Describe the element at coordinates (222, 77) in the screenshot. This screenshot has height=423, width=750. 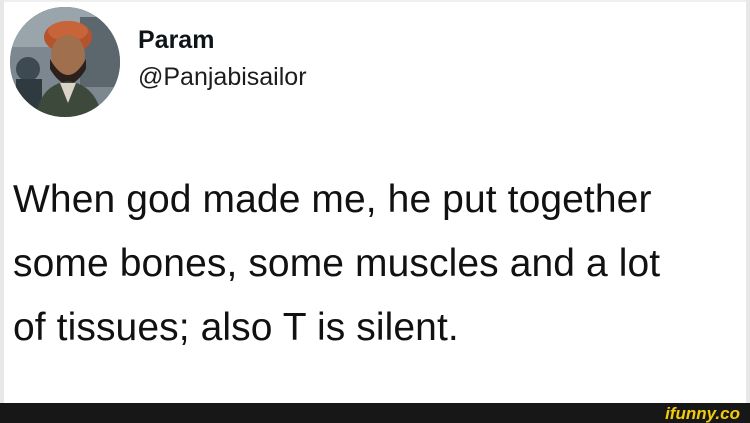
I see `user-handle: @Panjabisailor` at that location.